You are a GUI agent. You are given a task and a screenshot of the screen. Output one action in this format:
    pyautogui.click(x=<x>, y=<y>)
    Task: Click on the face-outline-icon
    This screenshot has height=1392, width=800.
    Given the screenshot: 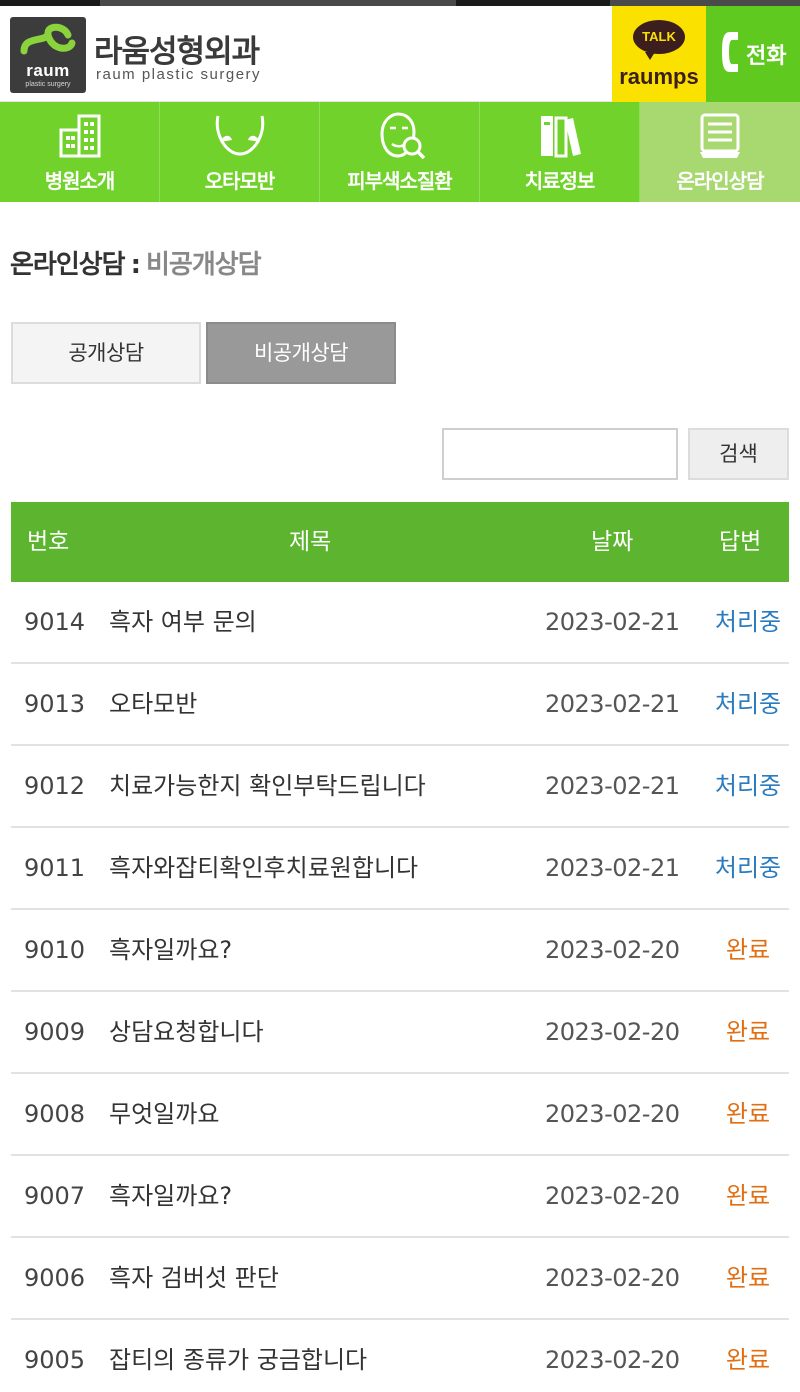 What is the action you would take?
    pyautogui.click(x=239, y=135)
    